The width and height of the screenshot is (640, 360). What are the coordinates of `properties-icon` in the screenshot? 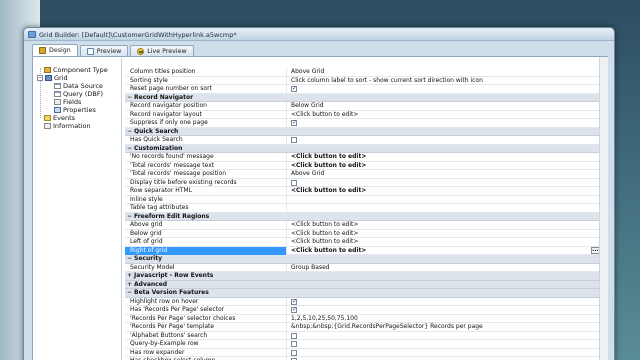 It's located at (57, 110).